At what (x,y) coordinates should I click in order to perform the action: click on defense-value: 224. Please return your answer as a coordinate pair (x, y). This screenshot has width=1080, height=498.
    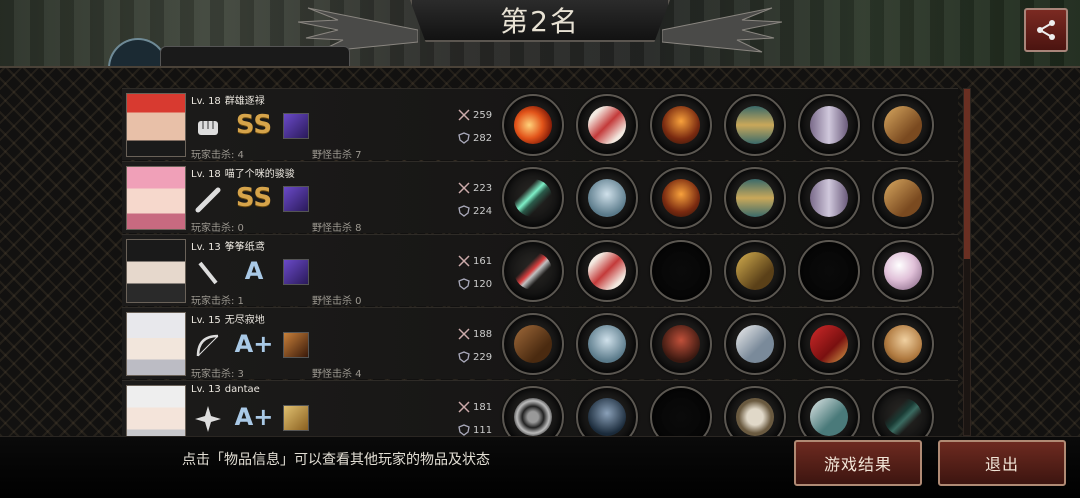
    Looking at the image, I should click on (483, 211).